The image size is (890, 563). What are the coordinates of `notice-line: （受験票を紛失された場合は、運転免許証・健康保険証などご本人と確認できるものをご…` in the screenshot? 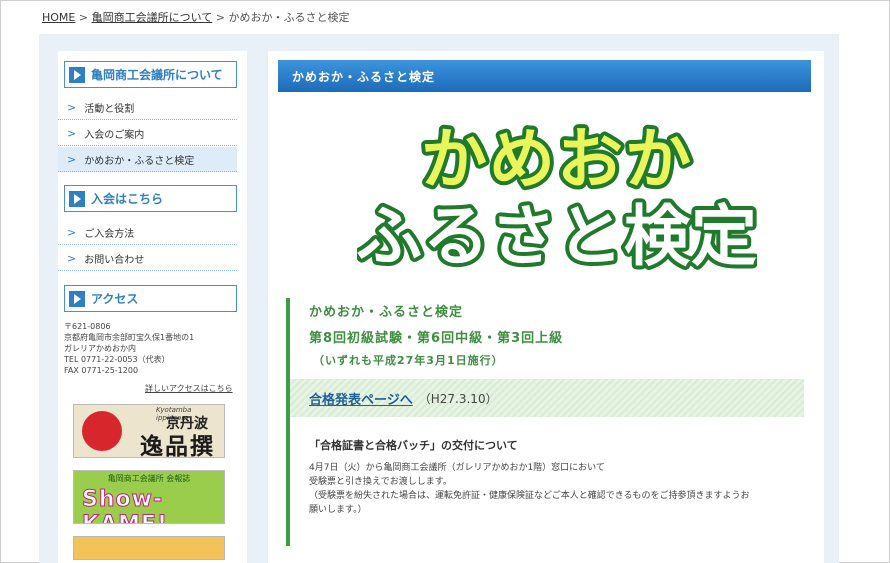 It's located at (529, 496).